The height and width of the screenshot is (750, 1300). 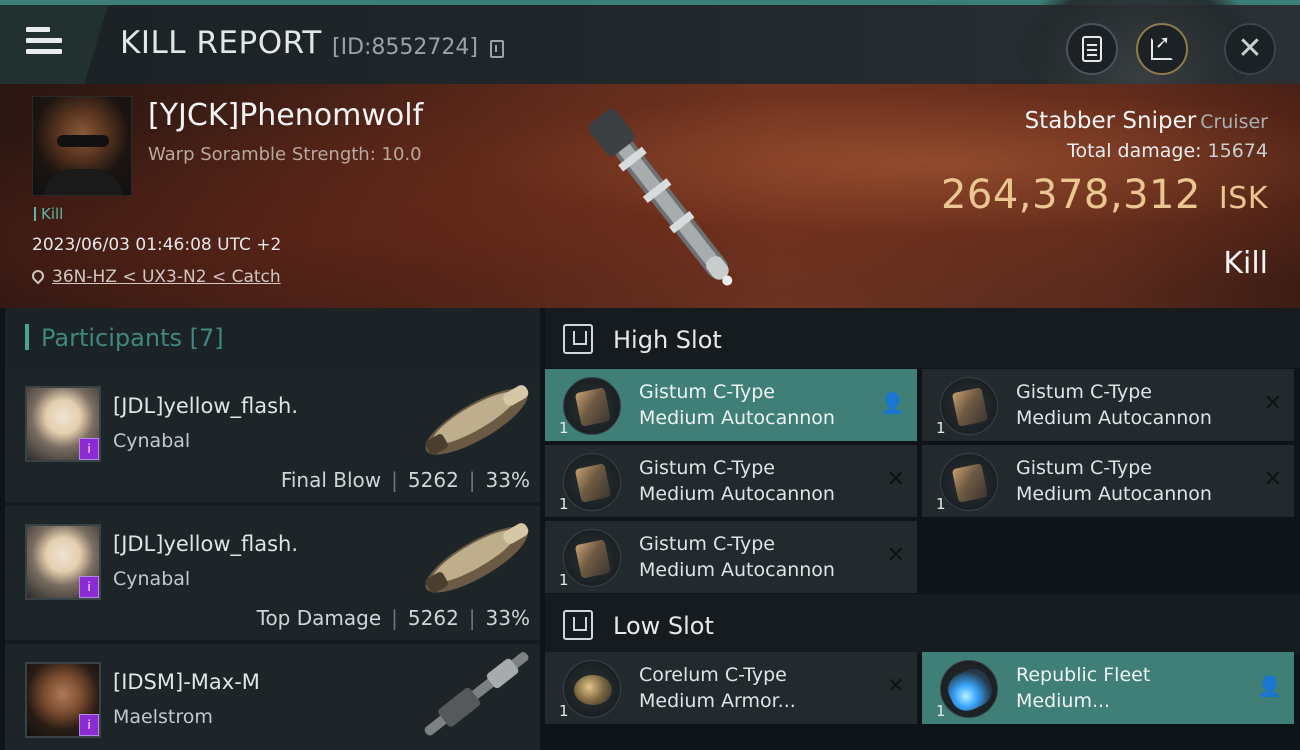 What do you see at coordinates (285, 115) in the screenshot?
I see `victim-name: [YJCK]Phenomwolf` at bounding box center [285, 115].